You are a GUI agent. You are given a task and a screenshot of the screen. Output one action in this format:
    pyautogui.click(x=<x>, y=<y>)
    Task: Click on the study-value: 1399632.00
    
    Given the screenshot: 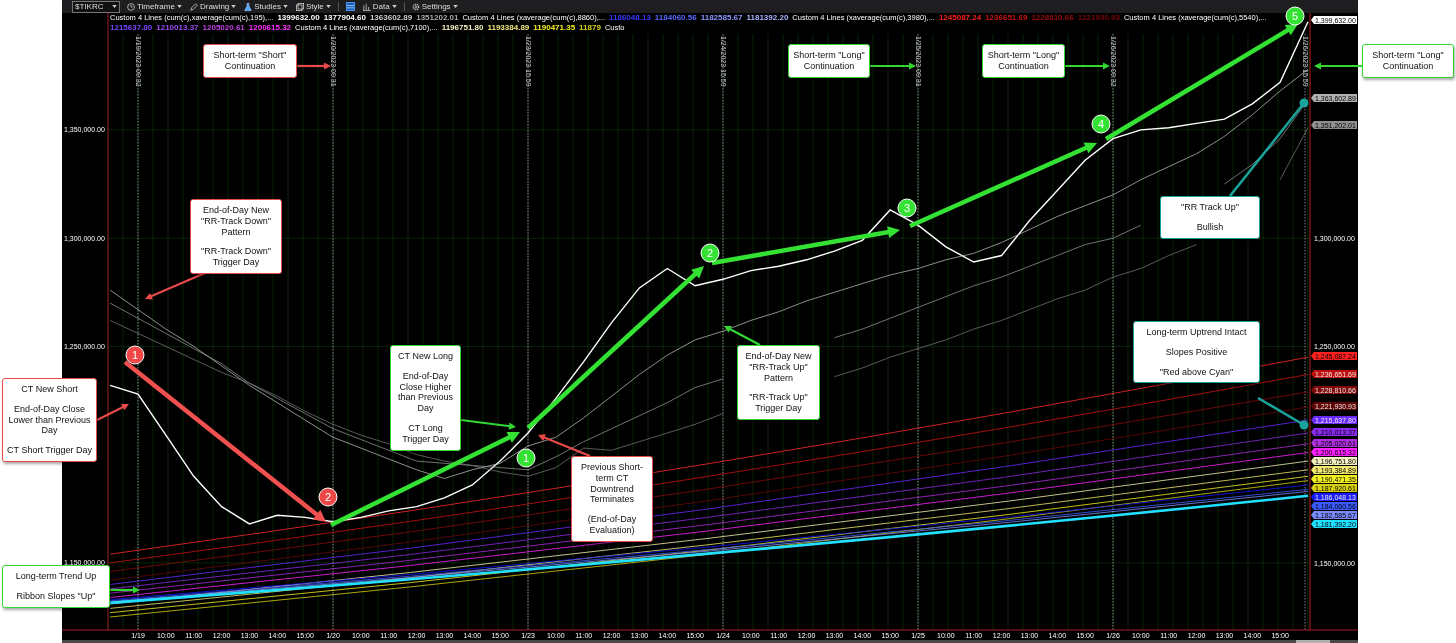 What is the action you would take?
    pyautogui.click(x=298, y=17)
    